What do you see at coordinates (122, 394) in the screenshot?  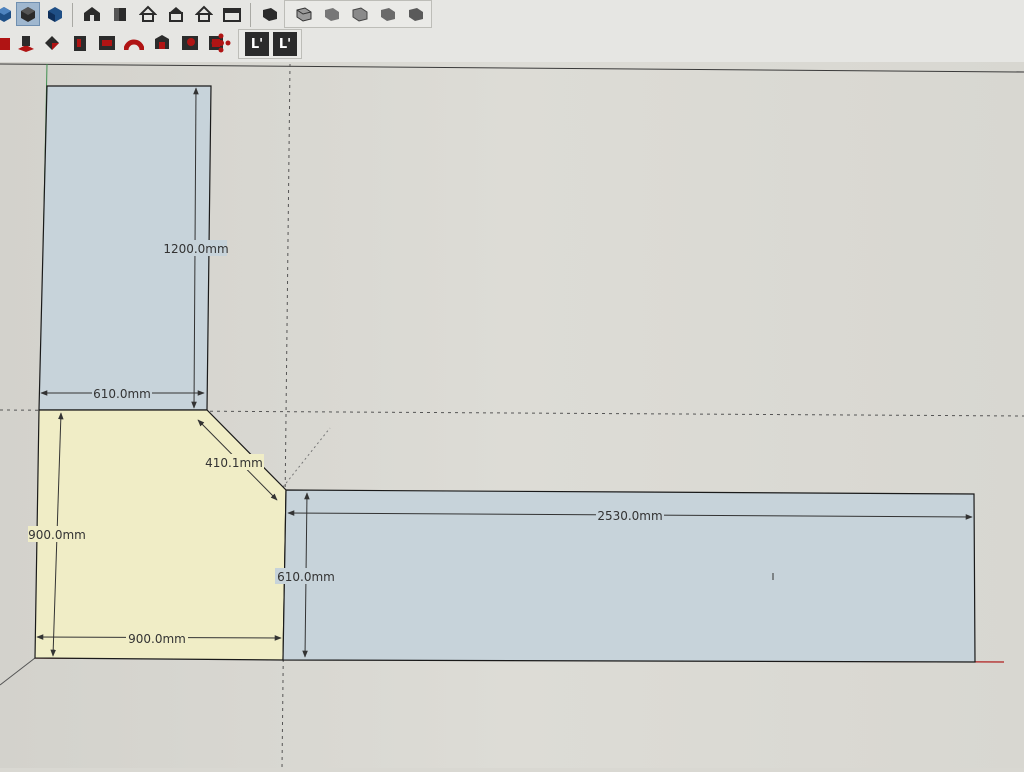 I see `dim-label-top-width: 610.0mm` at bounding box center [122, 394].